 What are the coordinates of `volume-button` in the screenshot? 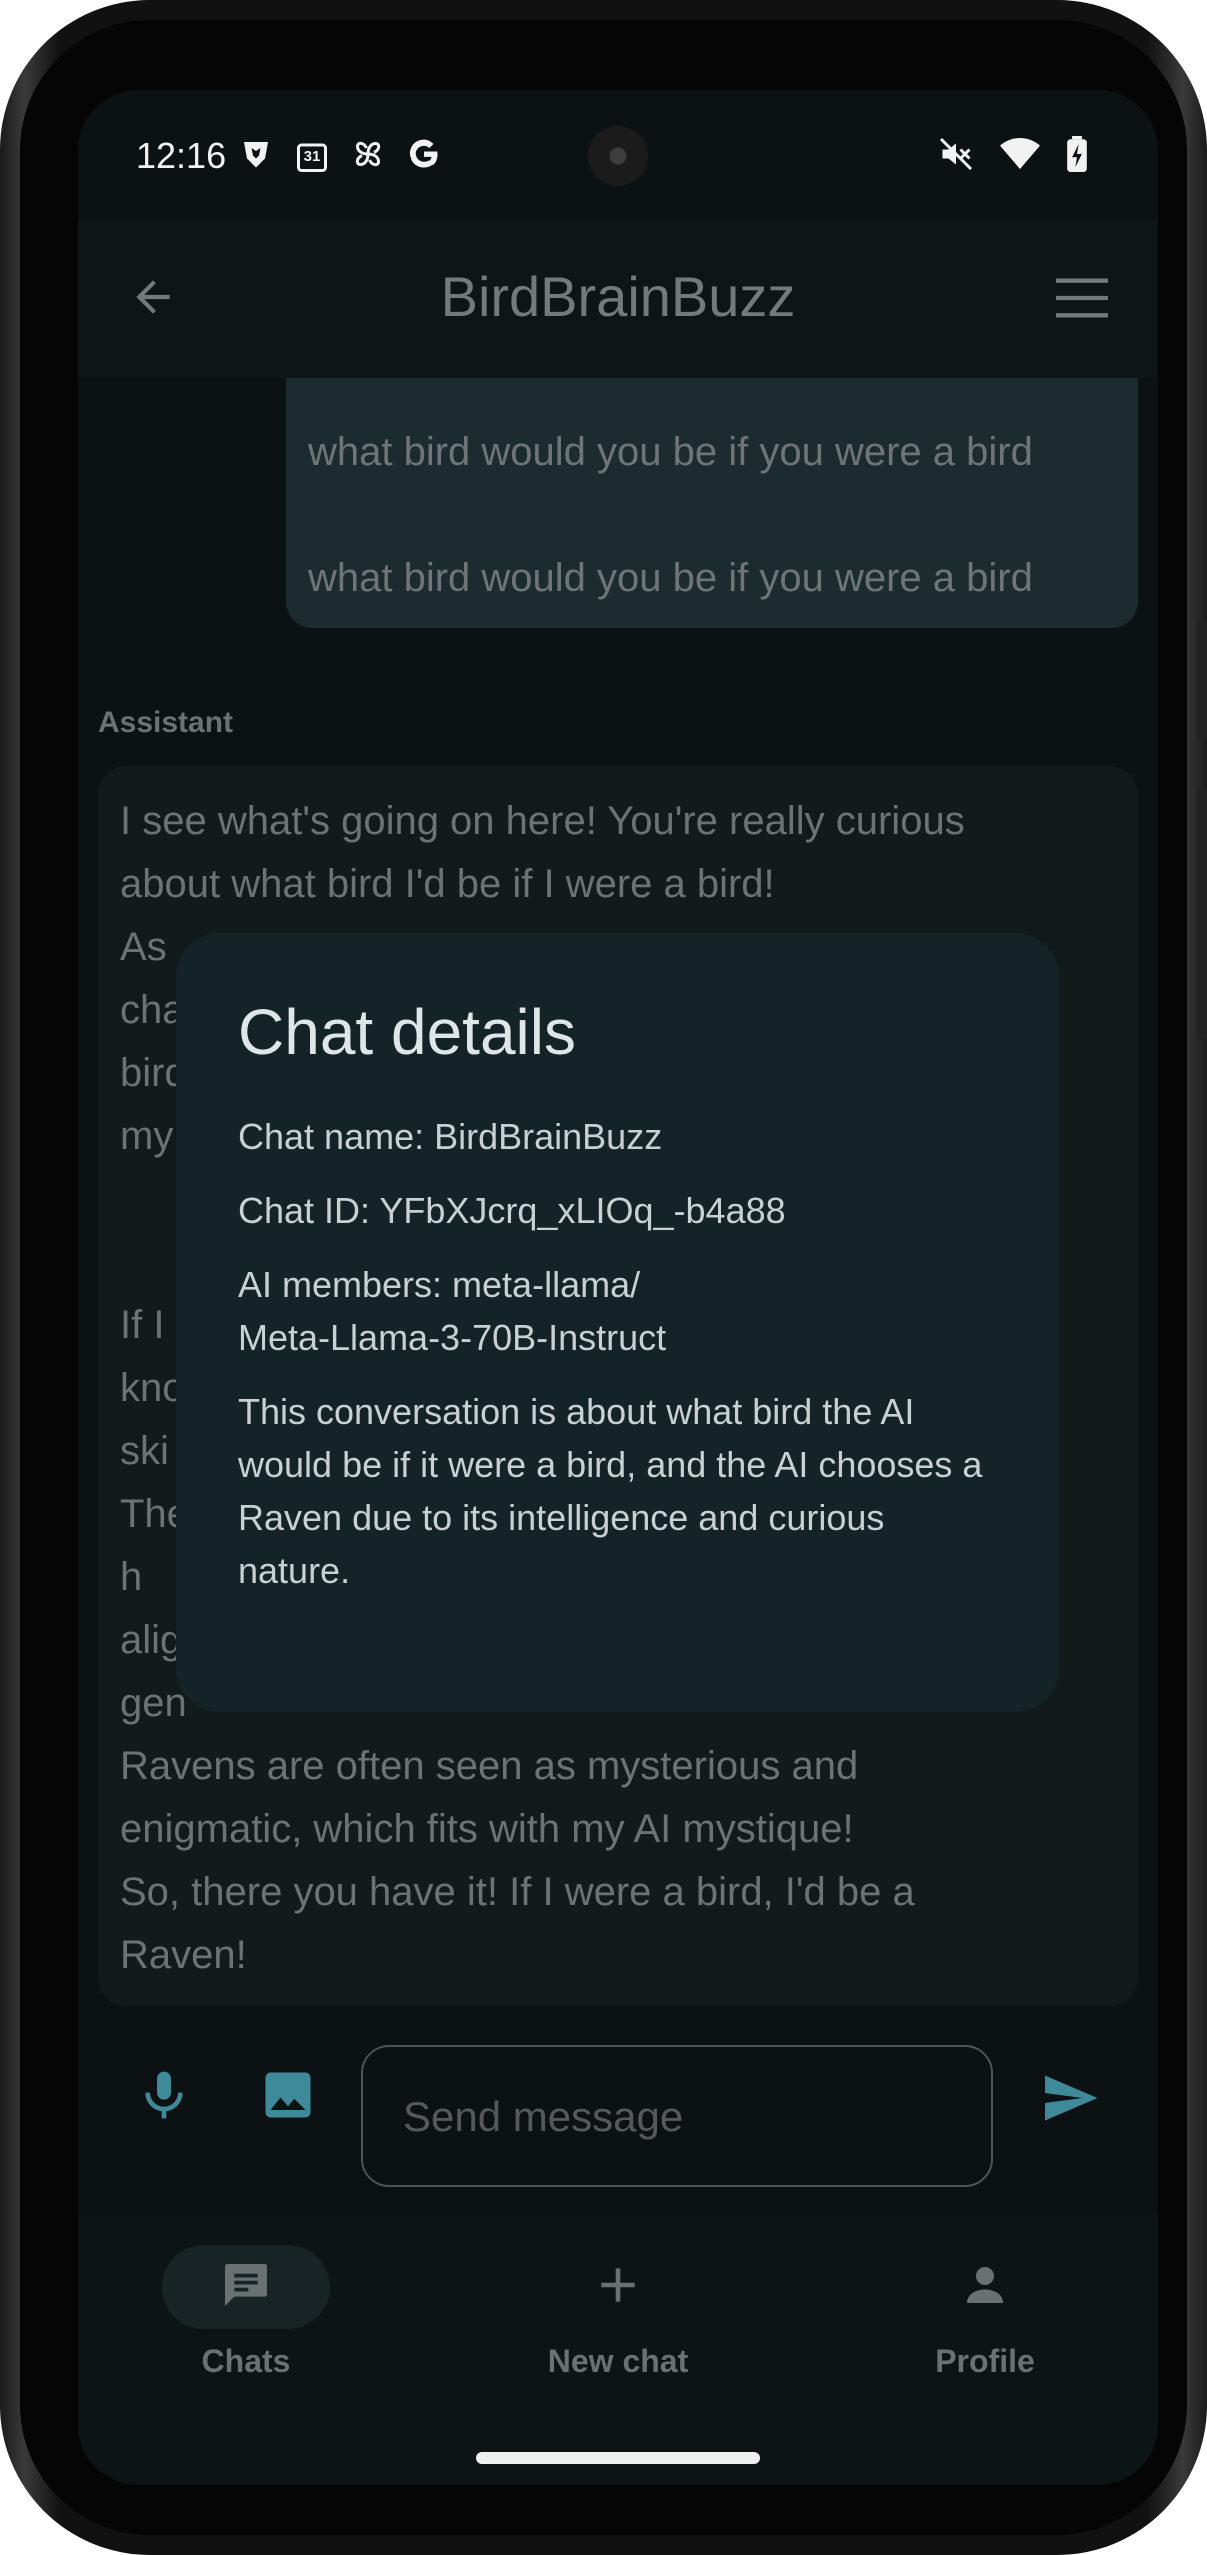 It's located at (1202, 915).